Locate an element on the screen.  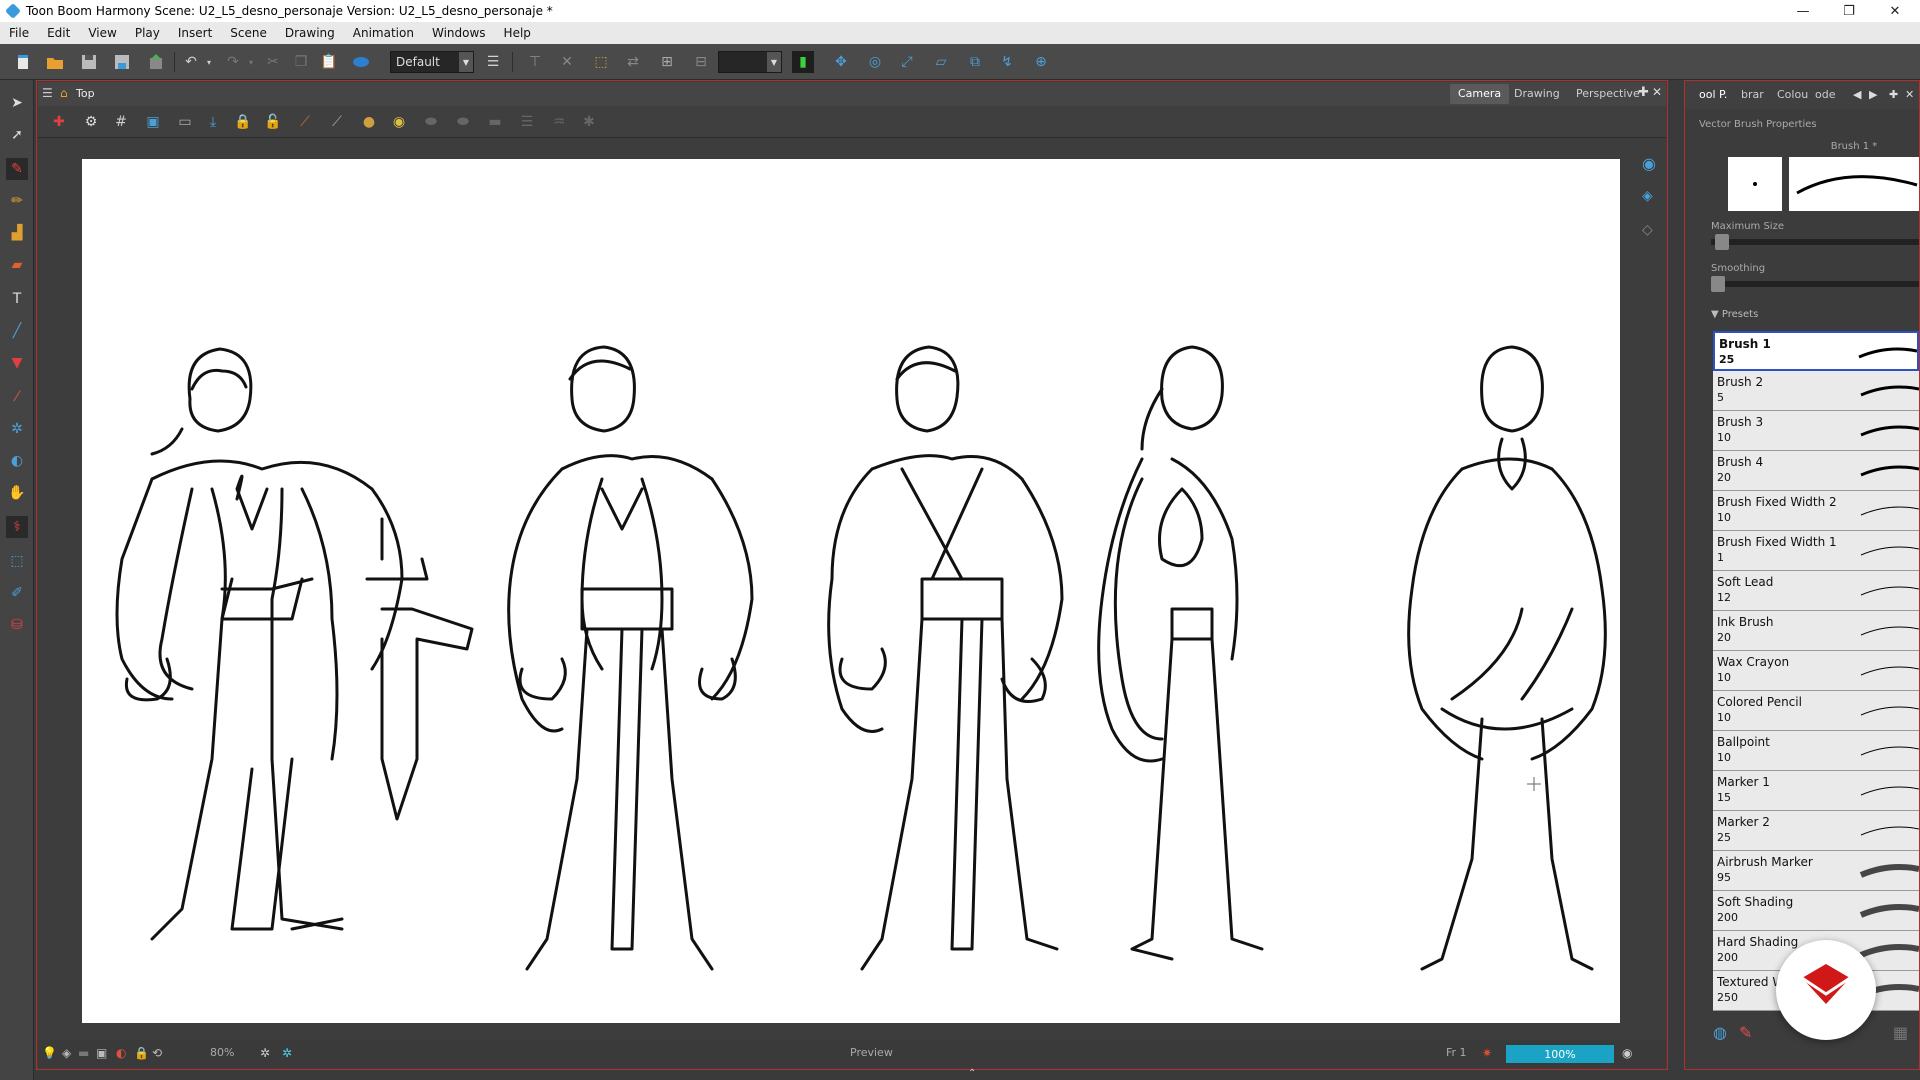
expand-timeline-icon: ⌃ is located at coordinates (976, 1074).